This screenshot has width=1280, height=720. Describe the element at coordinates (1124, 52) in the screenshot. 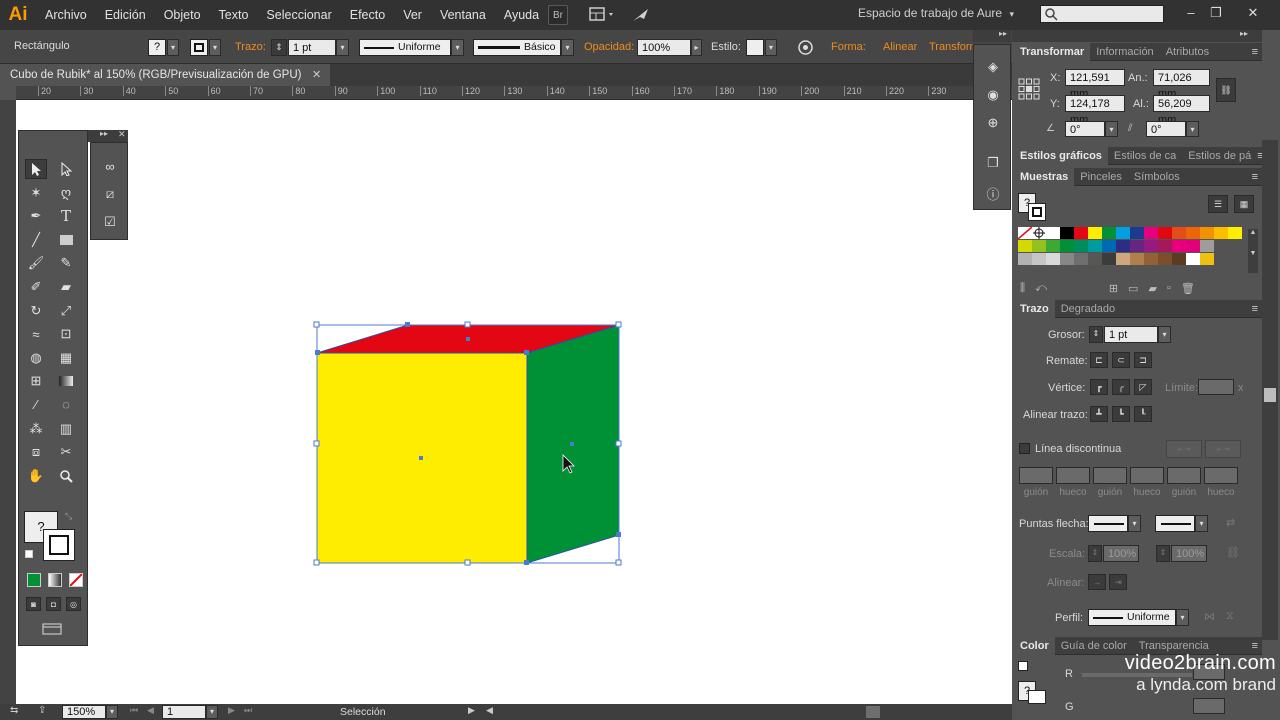

I see `tab-informacion: Información` at that location.